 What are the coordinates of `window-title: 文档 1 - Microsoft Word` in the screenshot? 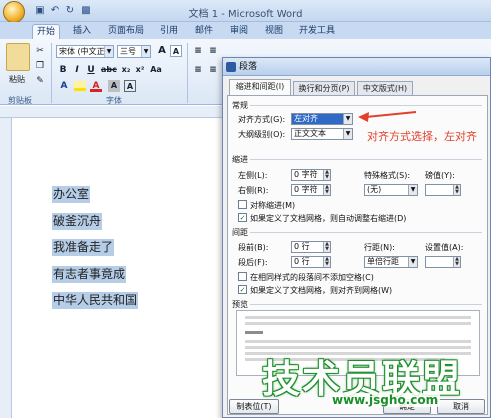 It's located at (245, 14).